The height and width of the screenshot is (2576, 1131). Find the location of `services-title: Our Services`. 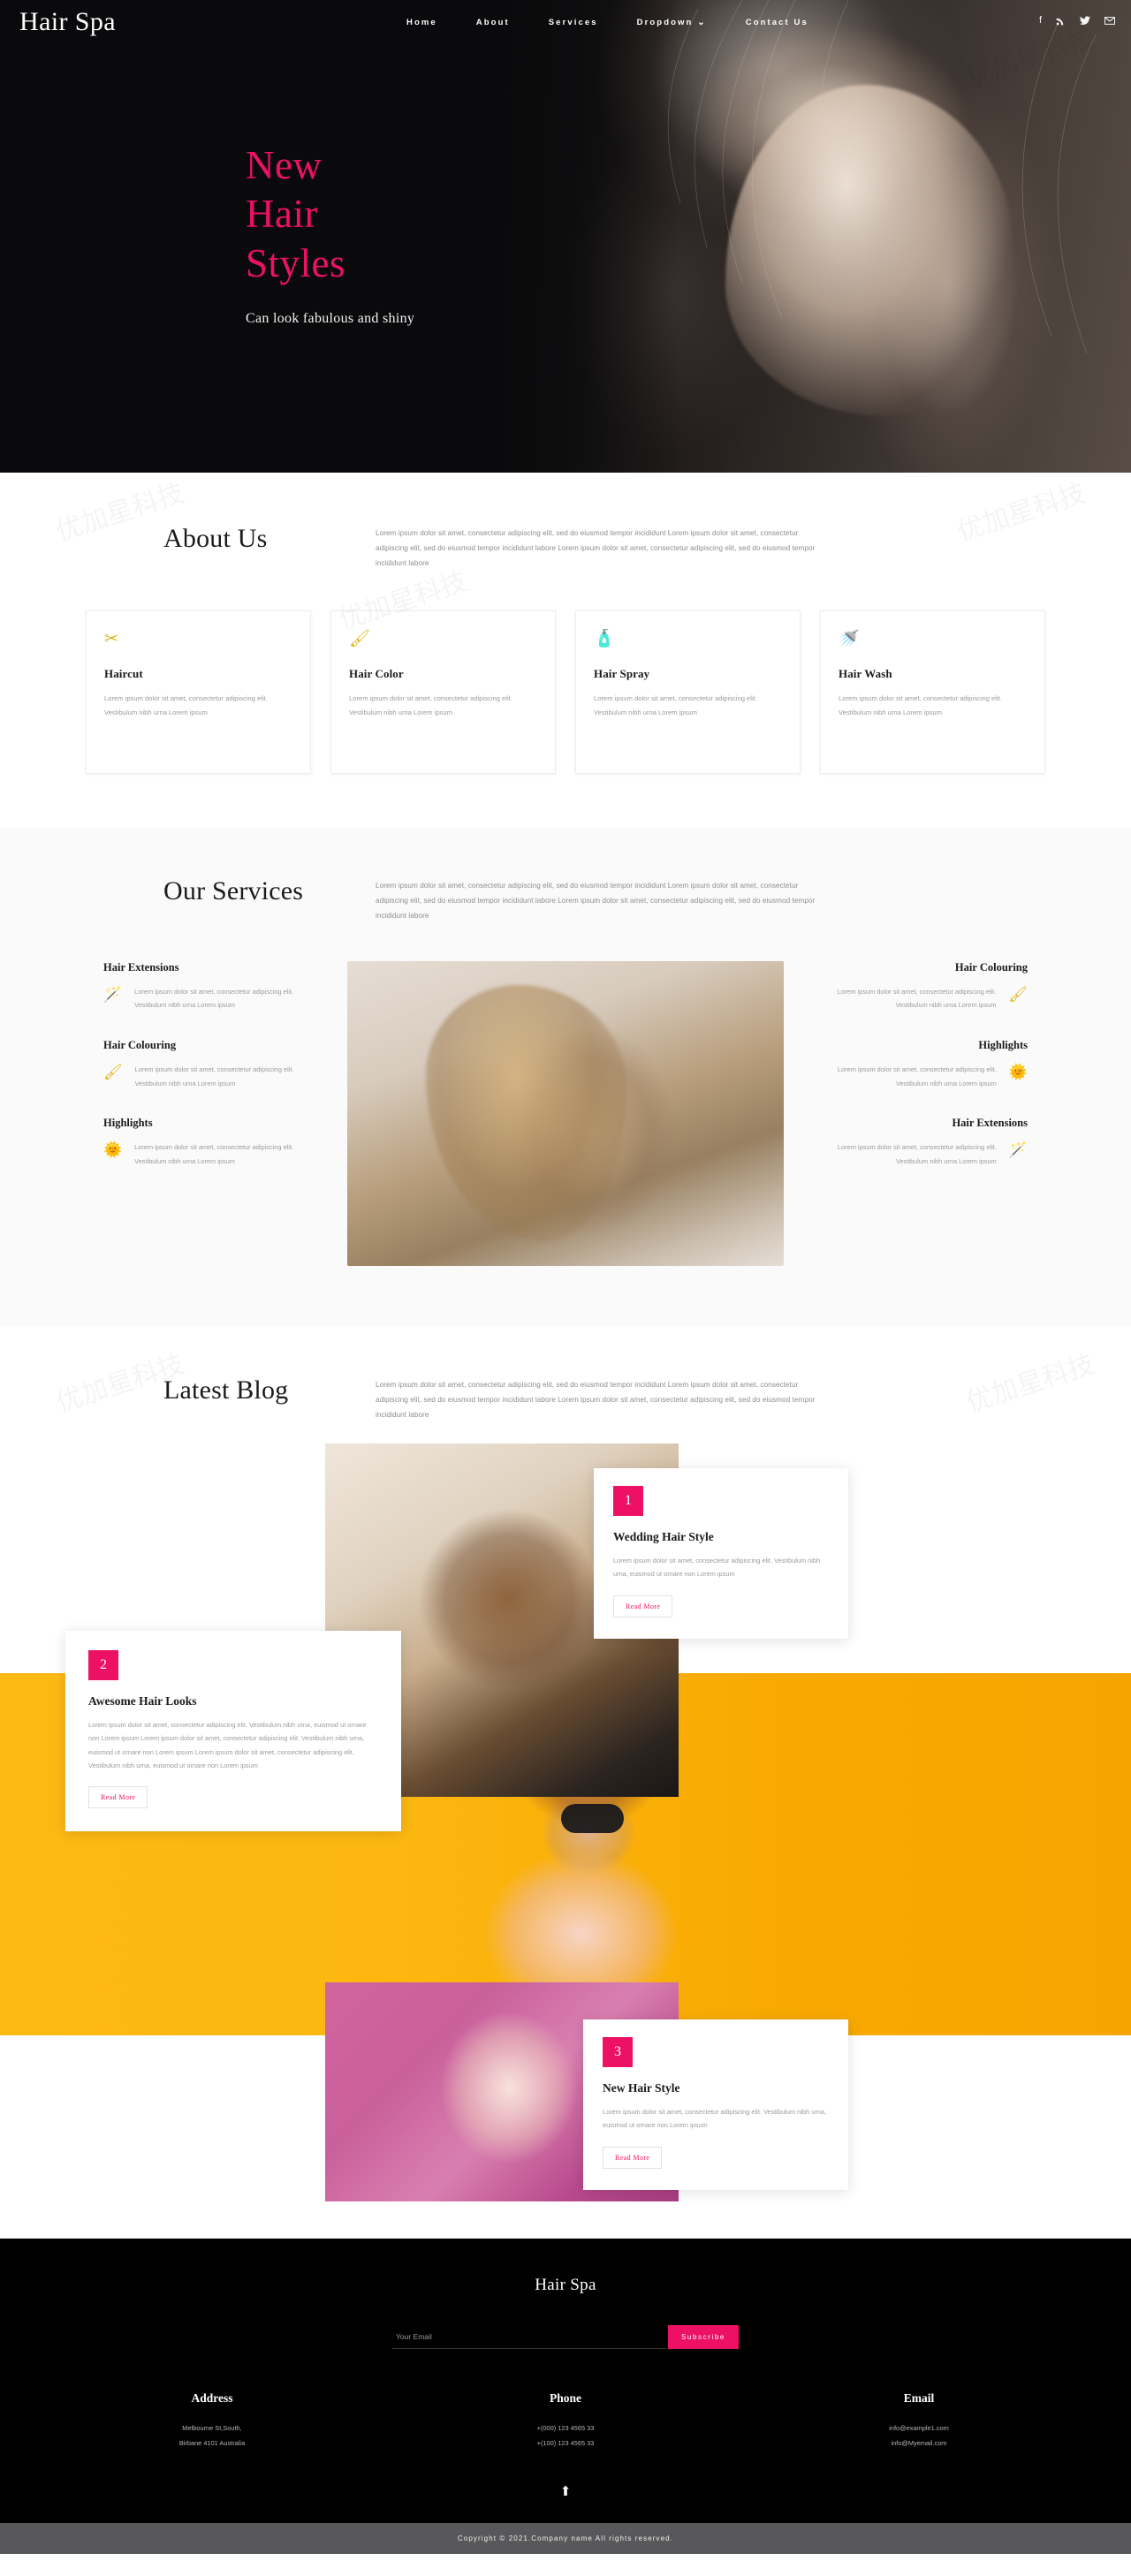

services-title: Our Services is located at coordinates (233, 891).